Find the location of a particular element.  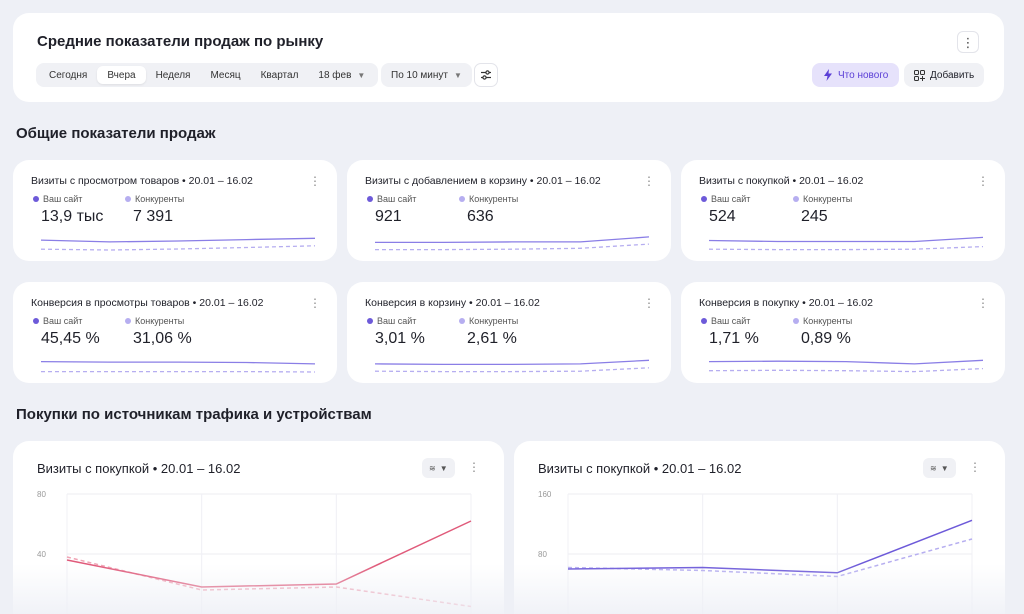

metric-value-site: 1,71 % is located at coordinates (734, 338).